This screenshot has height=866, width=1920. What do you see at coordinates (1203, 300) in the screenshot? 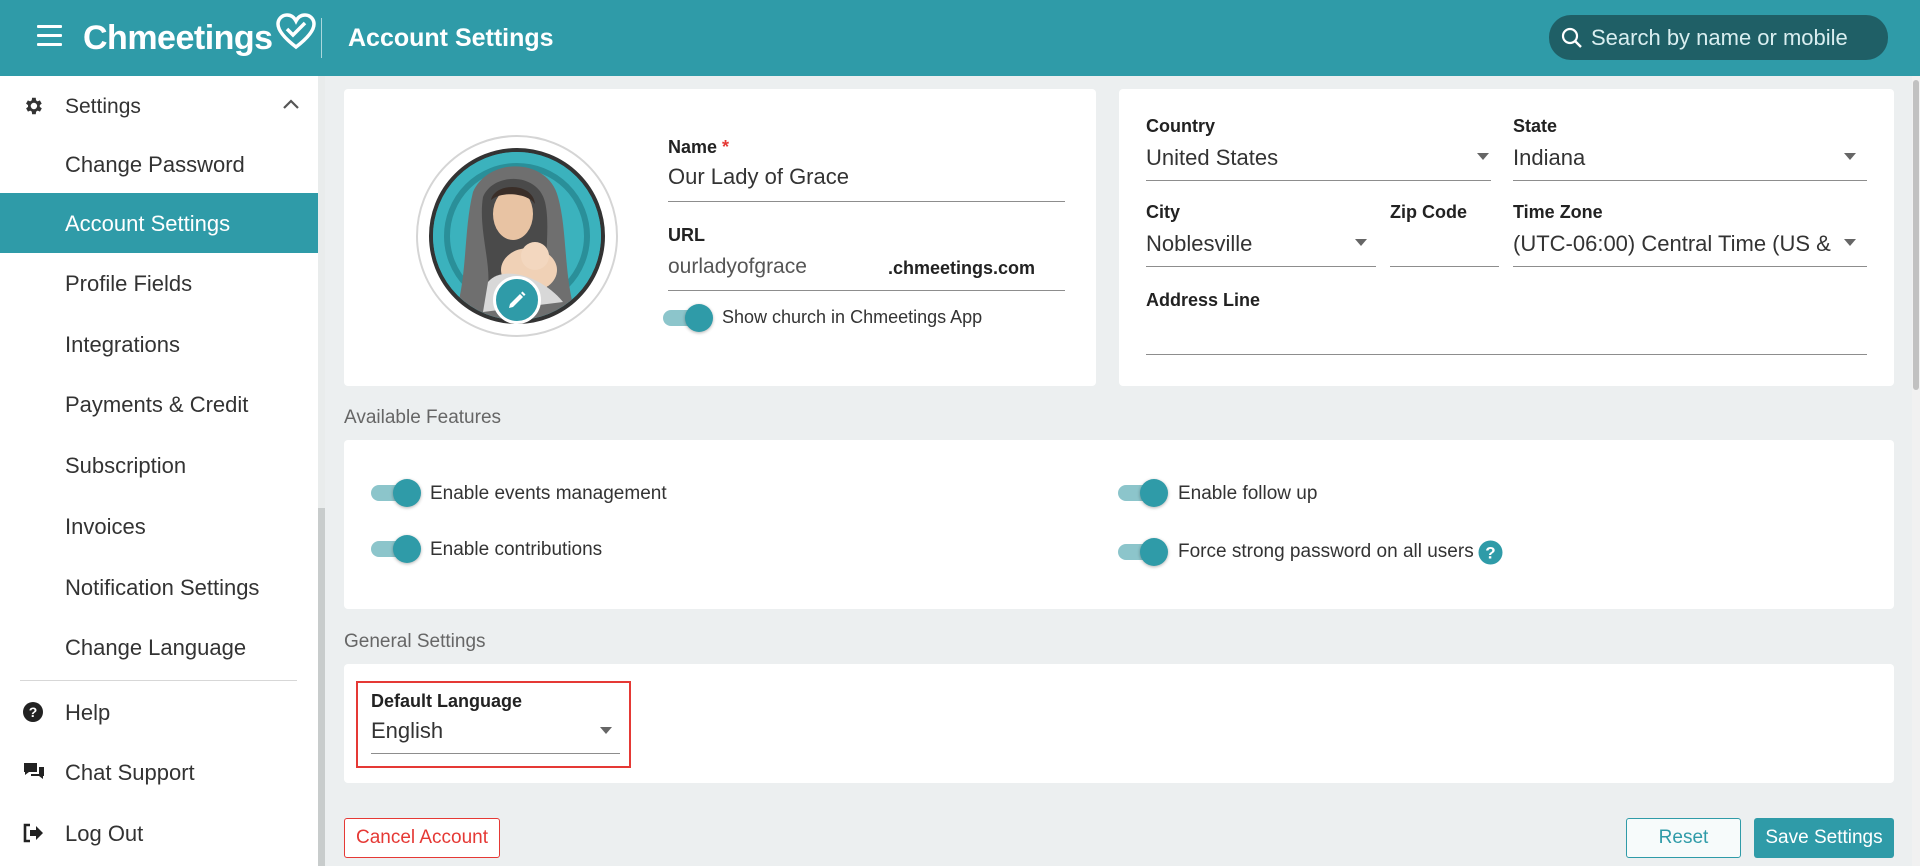
I see `address-label: Address Line` at bounding box center [1203, 300].